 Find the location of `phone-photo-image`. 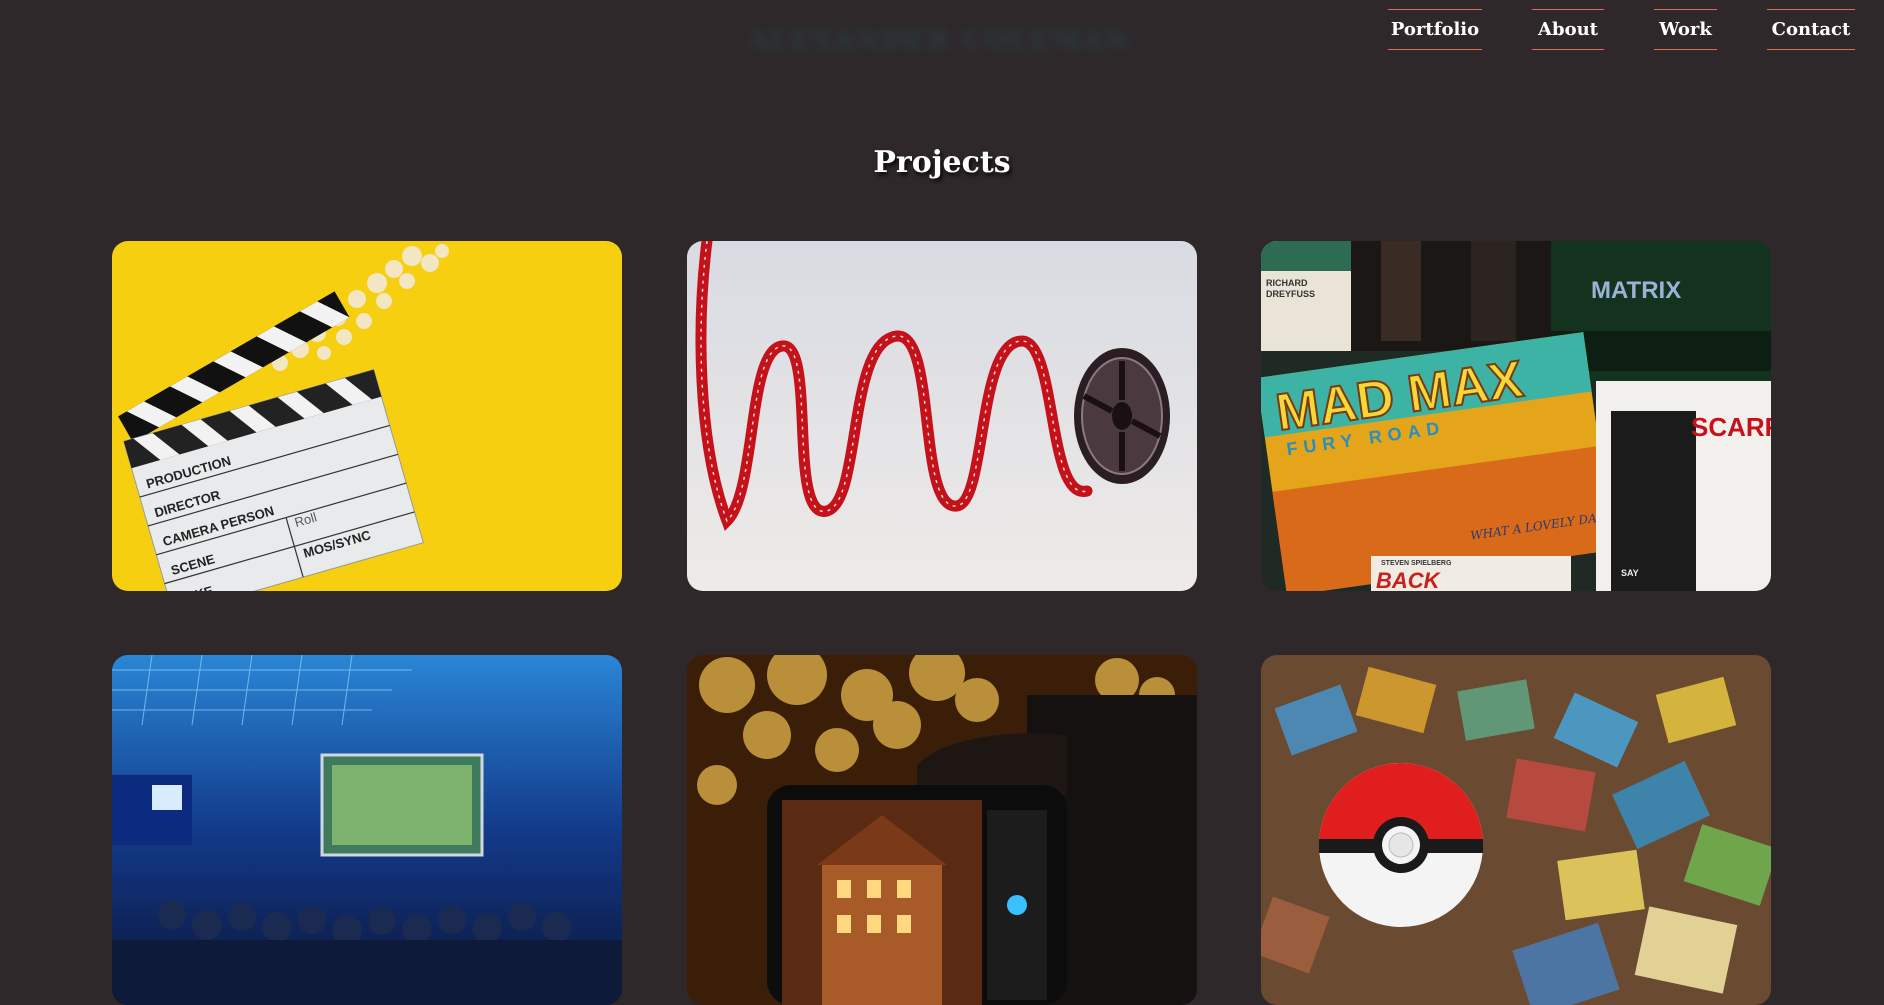

phone-photo-image is located at coordinates (942, 830).